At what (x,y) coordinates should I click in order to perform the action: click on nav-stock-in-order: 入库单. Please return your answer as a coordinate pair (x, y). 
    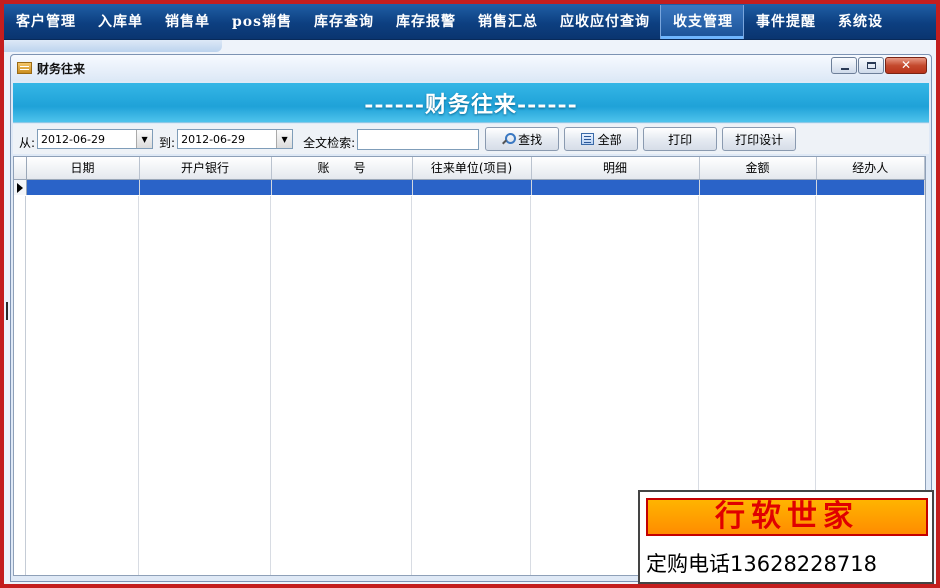
    Looking at the image, I should click on (119, 22).